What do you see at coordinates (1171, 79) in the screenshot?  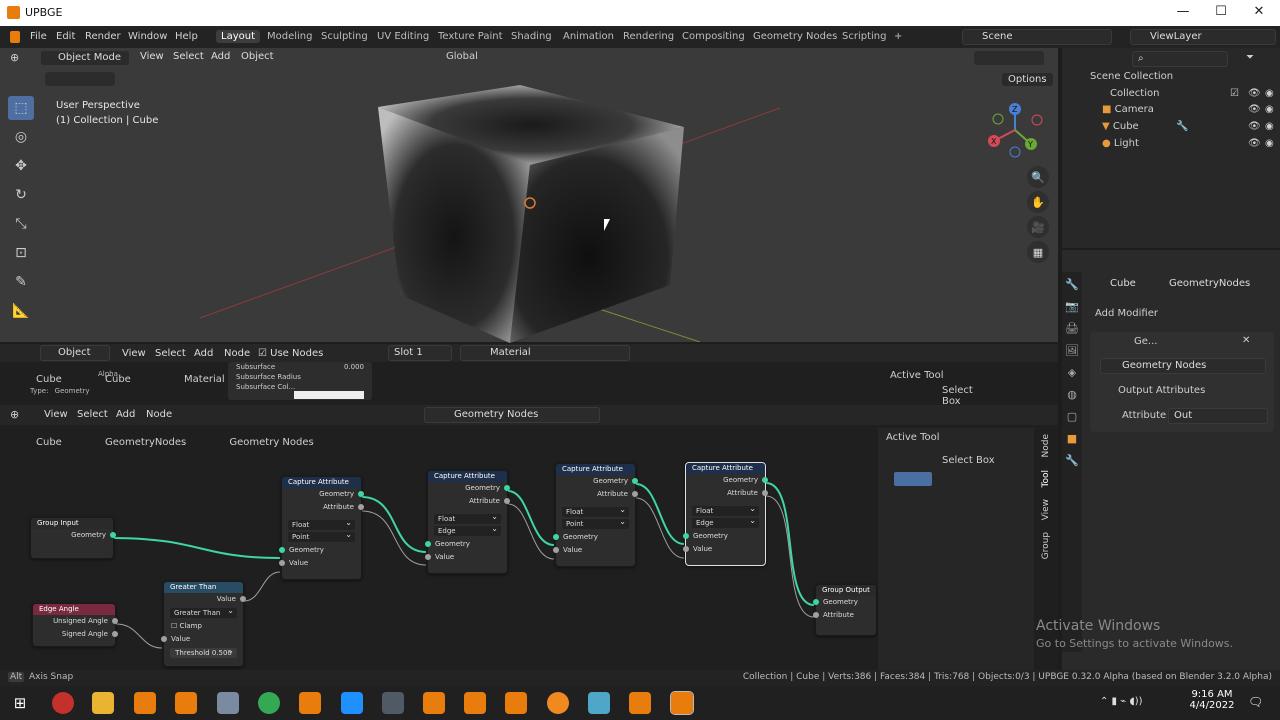 I see `outliner-scene-collection: Scene Collection` at bounding box center [1171, 79].